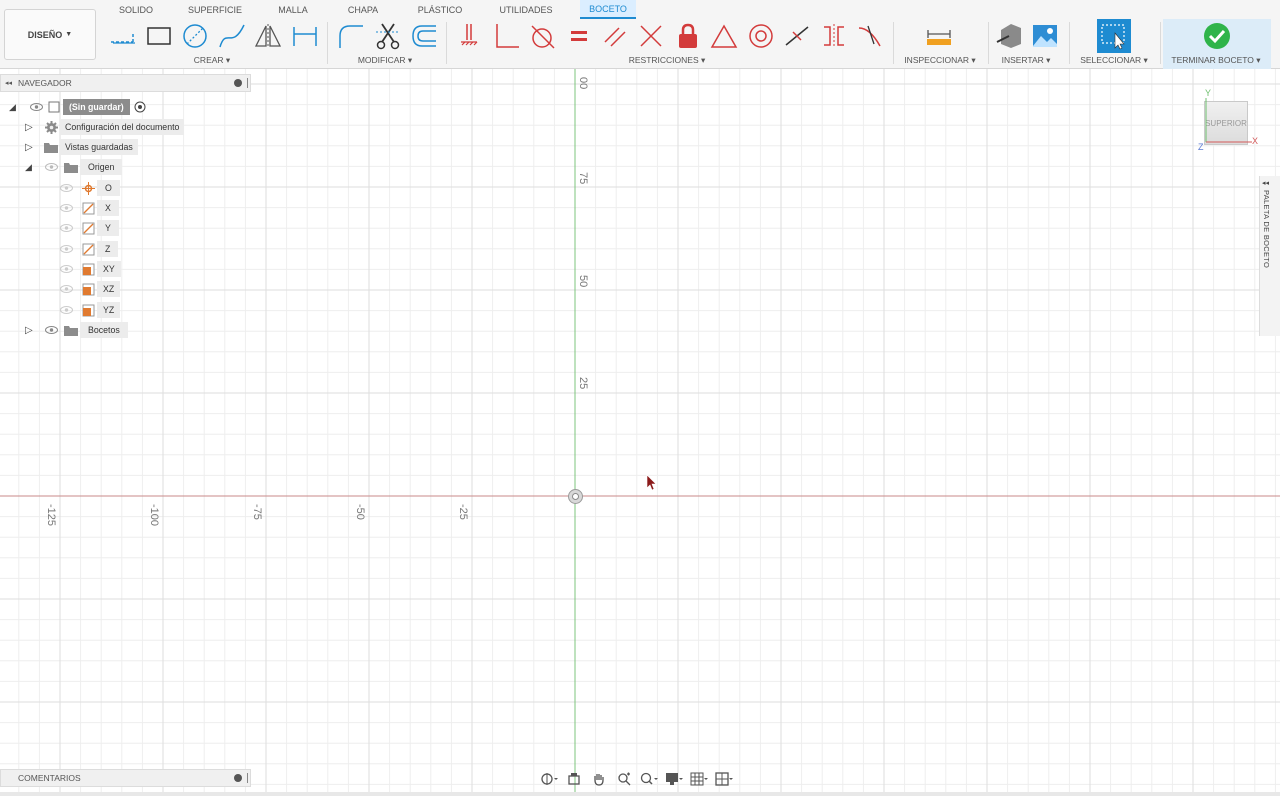 The width and height of the screenshot is (1280, 796). What do you see at coordinates (674, 779) in the screenshot?
I see `display-settings-button` at bounding box center [674, 779].